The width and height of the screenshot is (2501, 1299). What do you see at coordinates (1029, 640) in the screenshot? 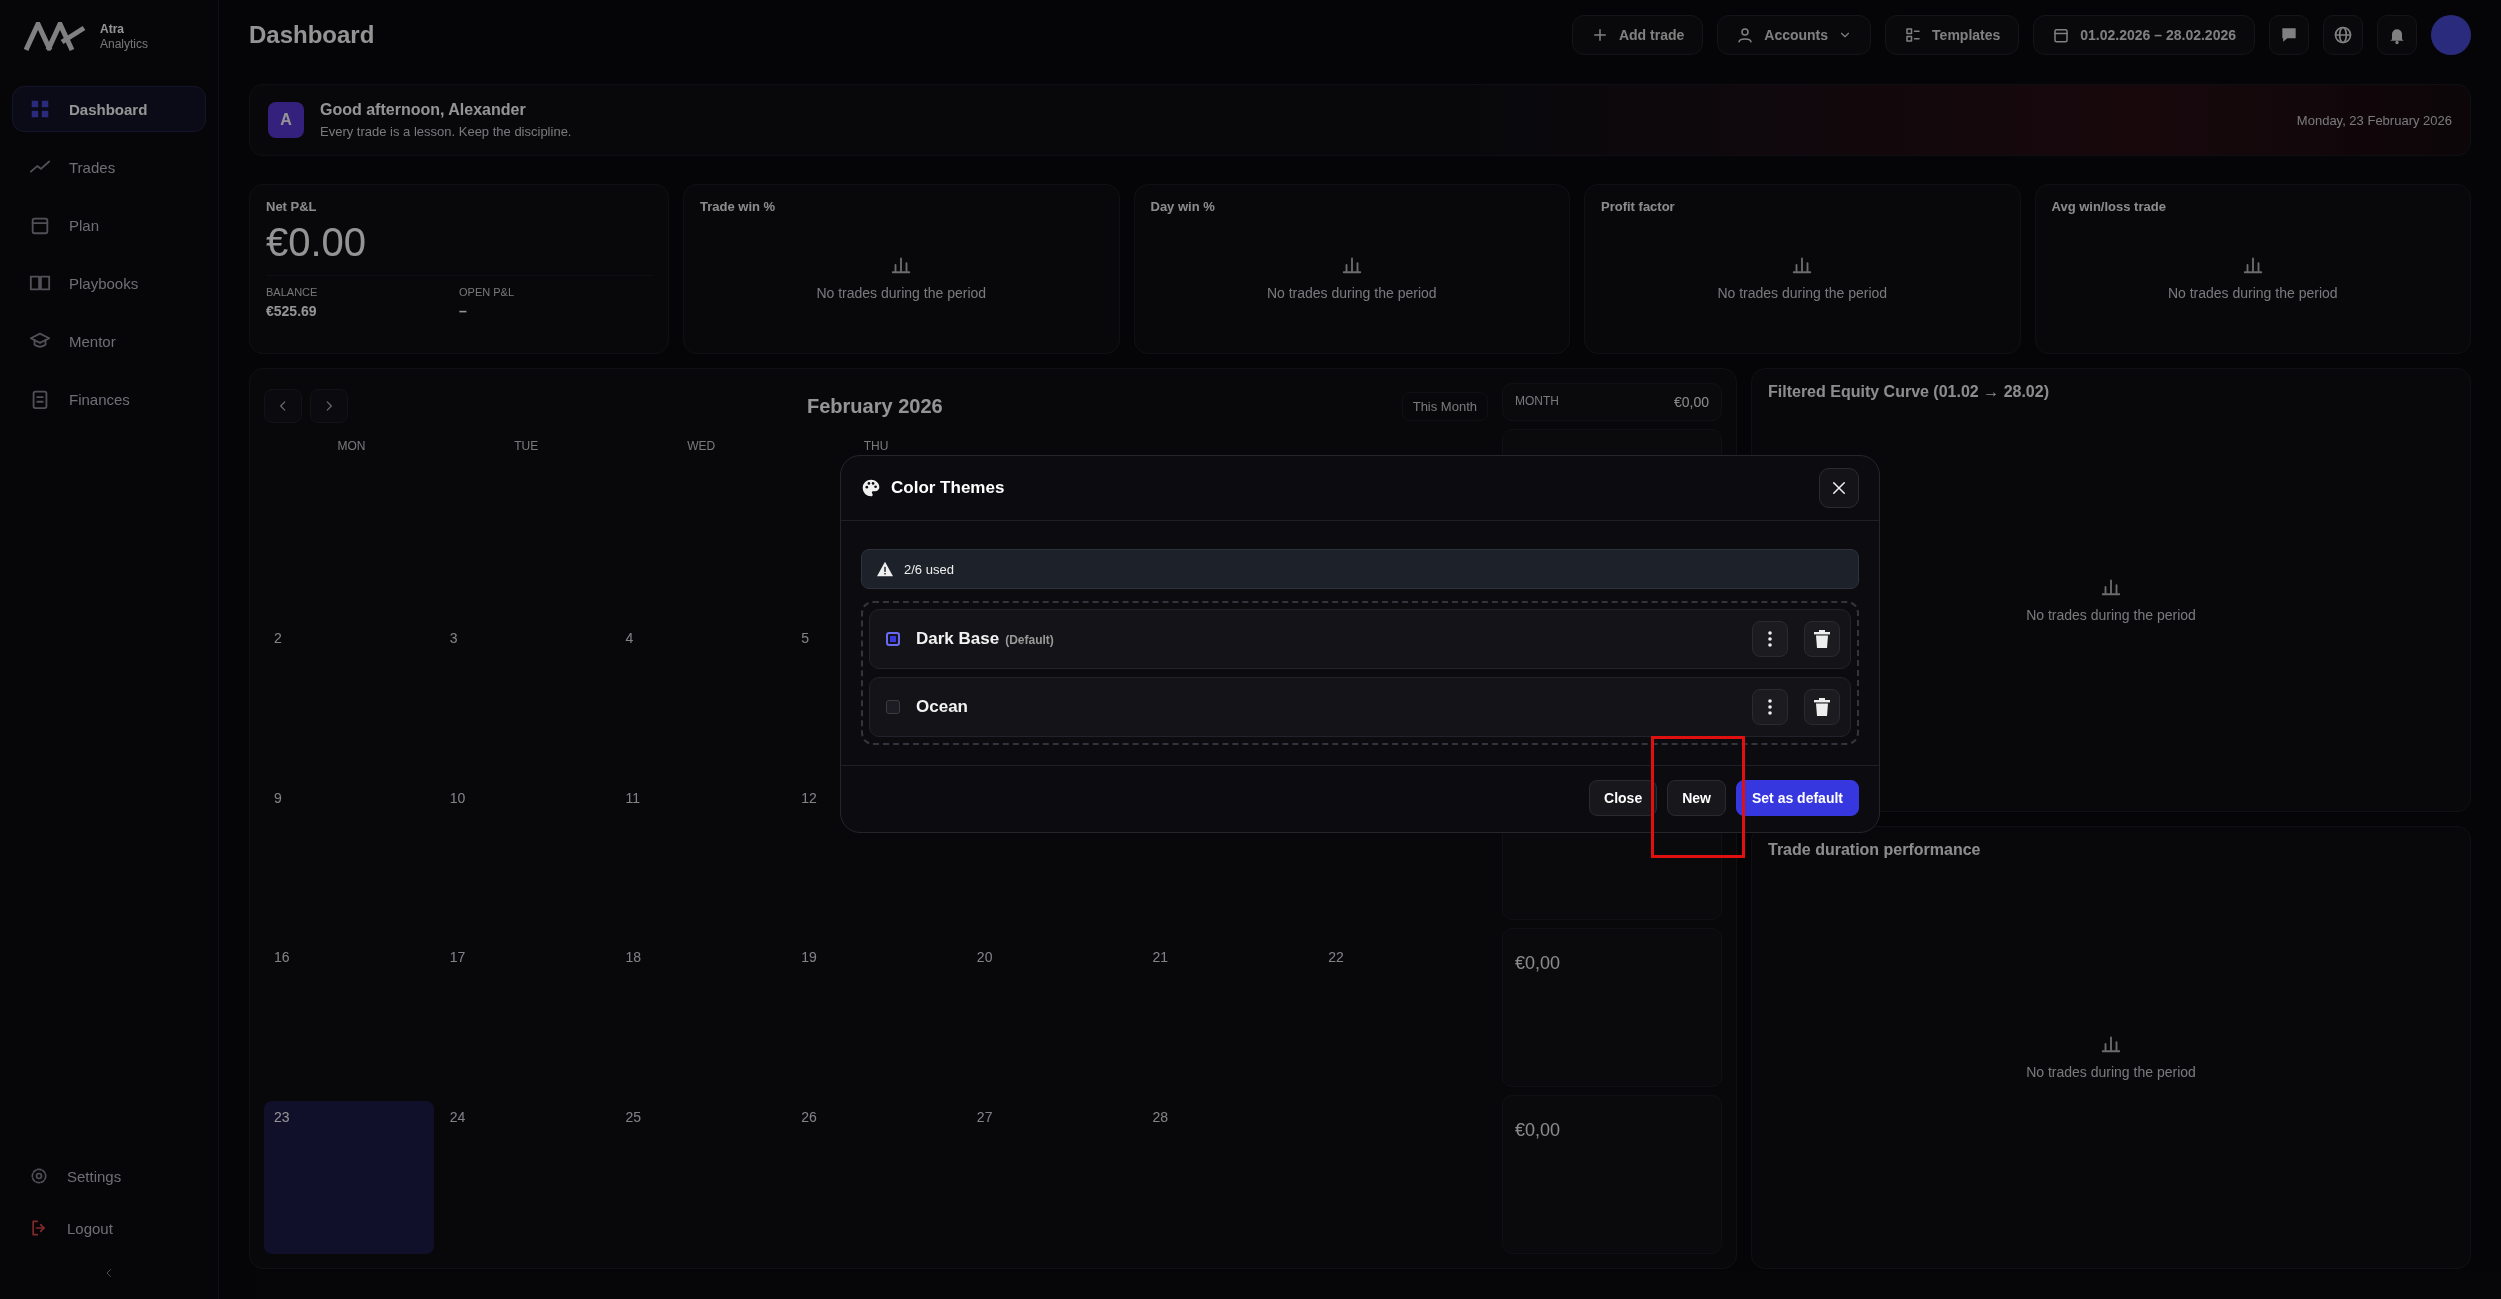
I see `default-tag: (Default)` at bounding box center [1029, 640].